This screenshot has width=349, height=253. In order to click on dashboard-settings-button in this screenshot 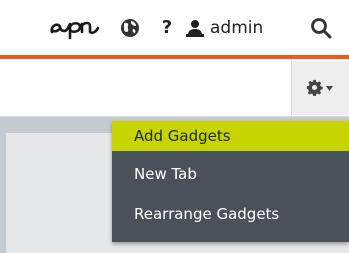, I will do `click(320, 88)`.